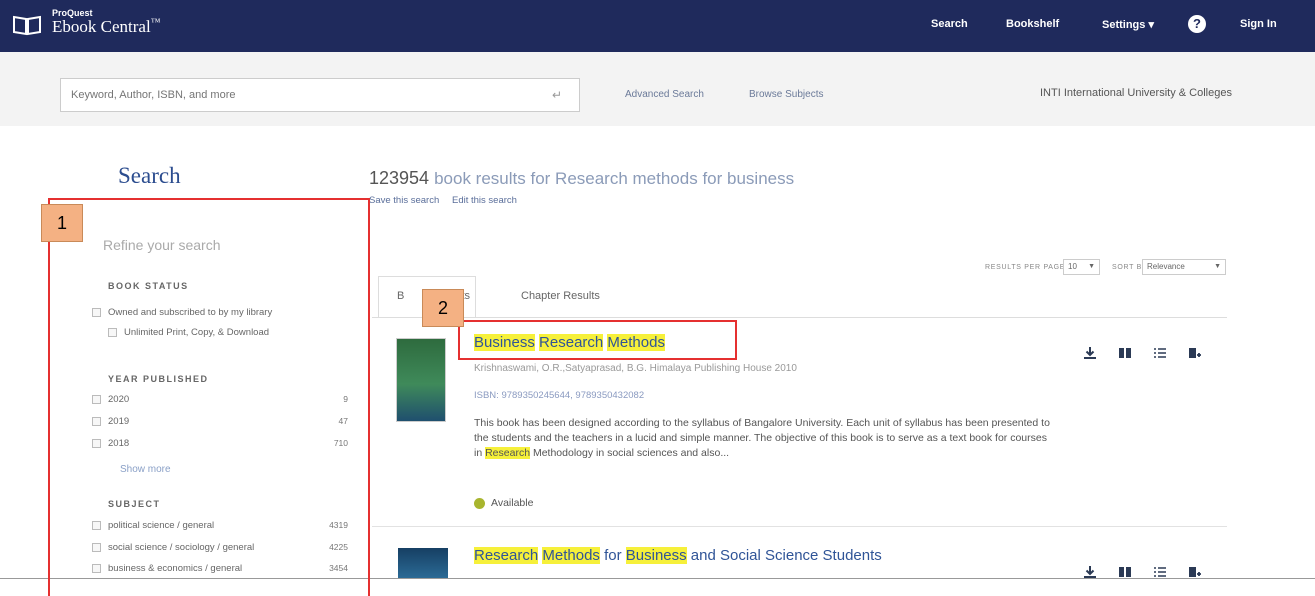  Describe the element at coordinates (62, 223) in the screenshot. I see `annotation-badge-1: 1` at that location.